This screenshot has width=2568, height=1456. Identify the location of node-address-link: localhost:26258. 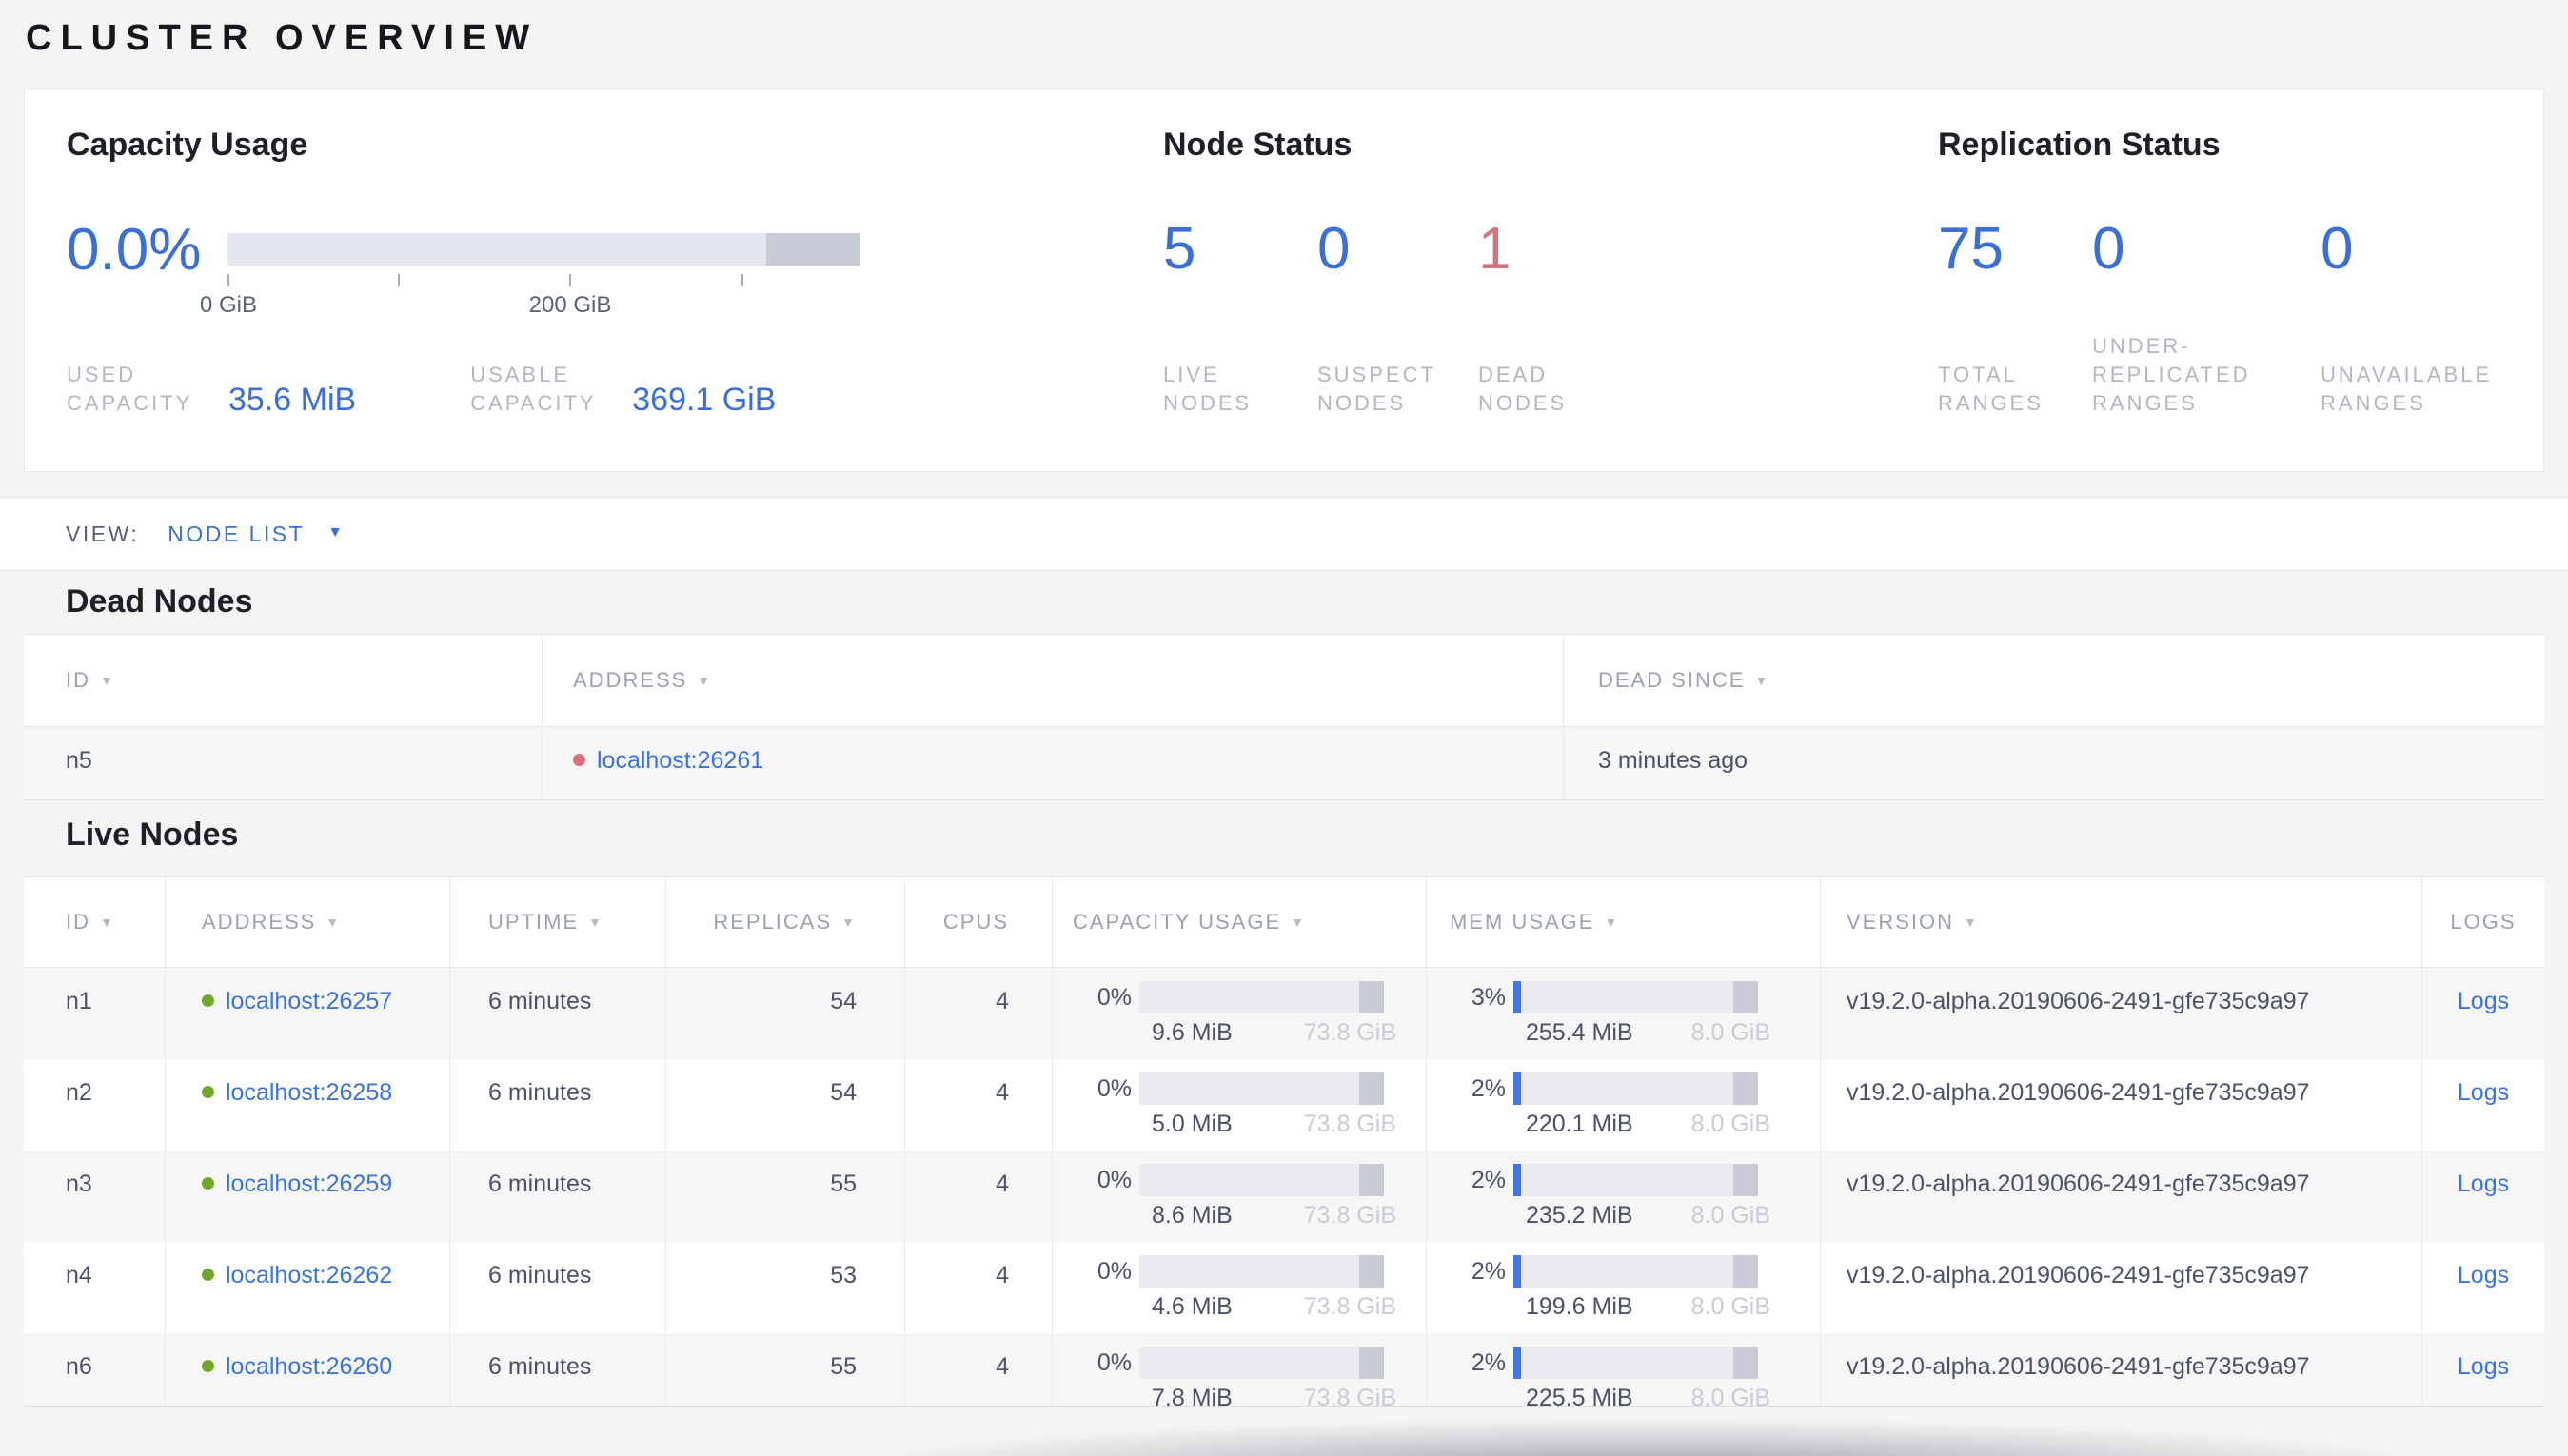
(309, 1092).